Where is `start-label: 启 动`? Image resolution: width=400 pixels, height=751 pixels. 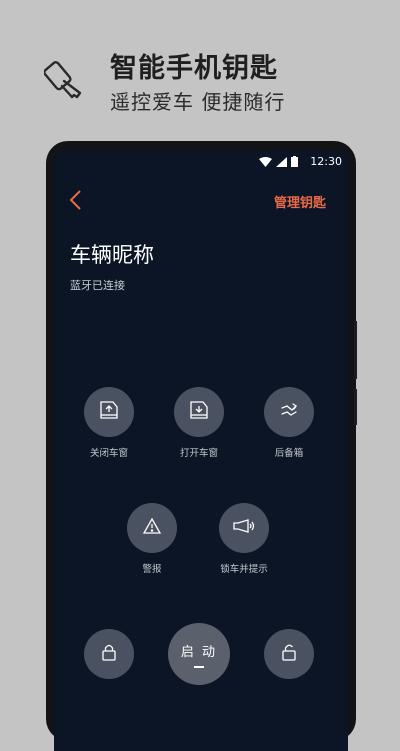 start-label: 启 动 is located at coordinates (199, 652).